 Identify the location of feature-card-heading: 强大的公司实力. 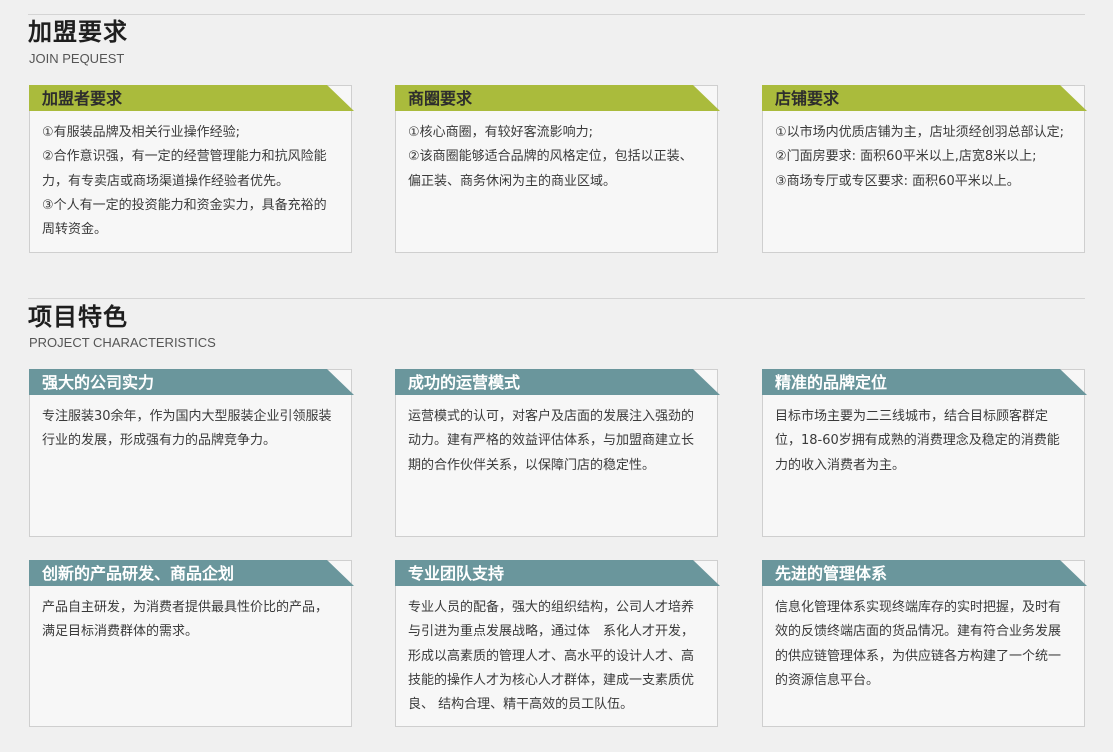
(191, 382).